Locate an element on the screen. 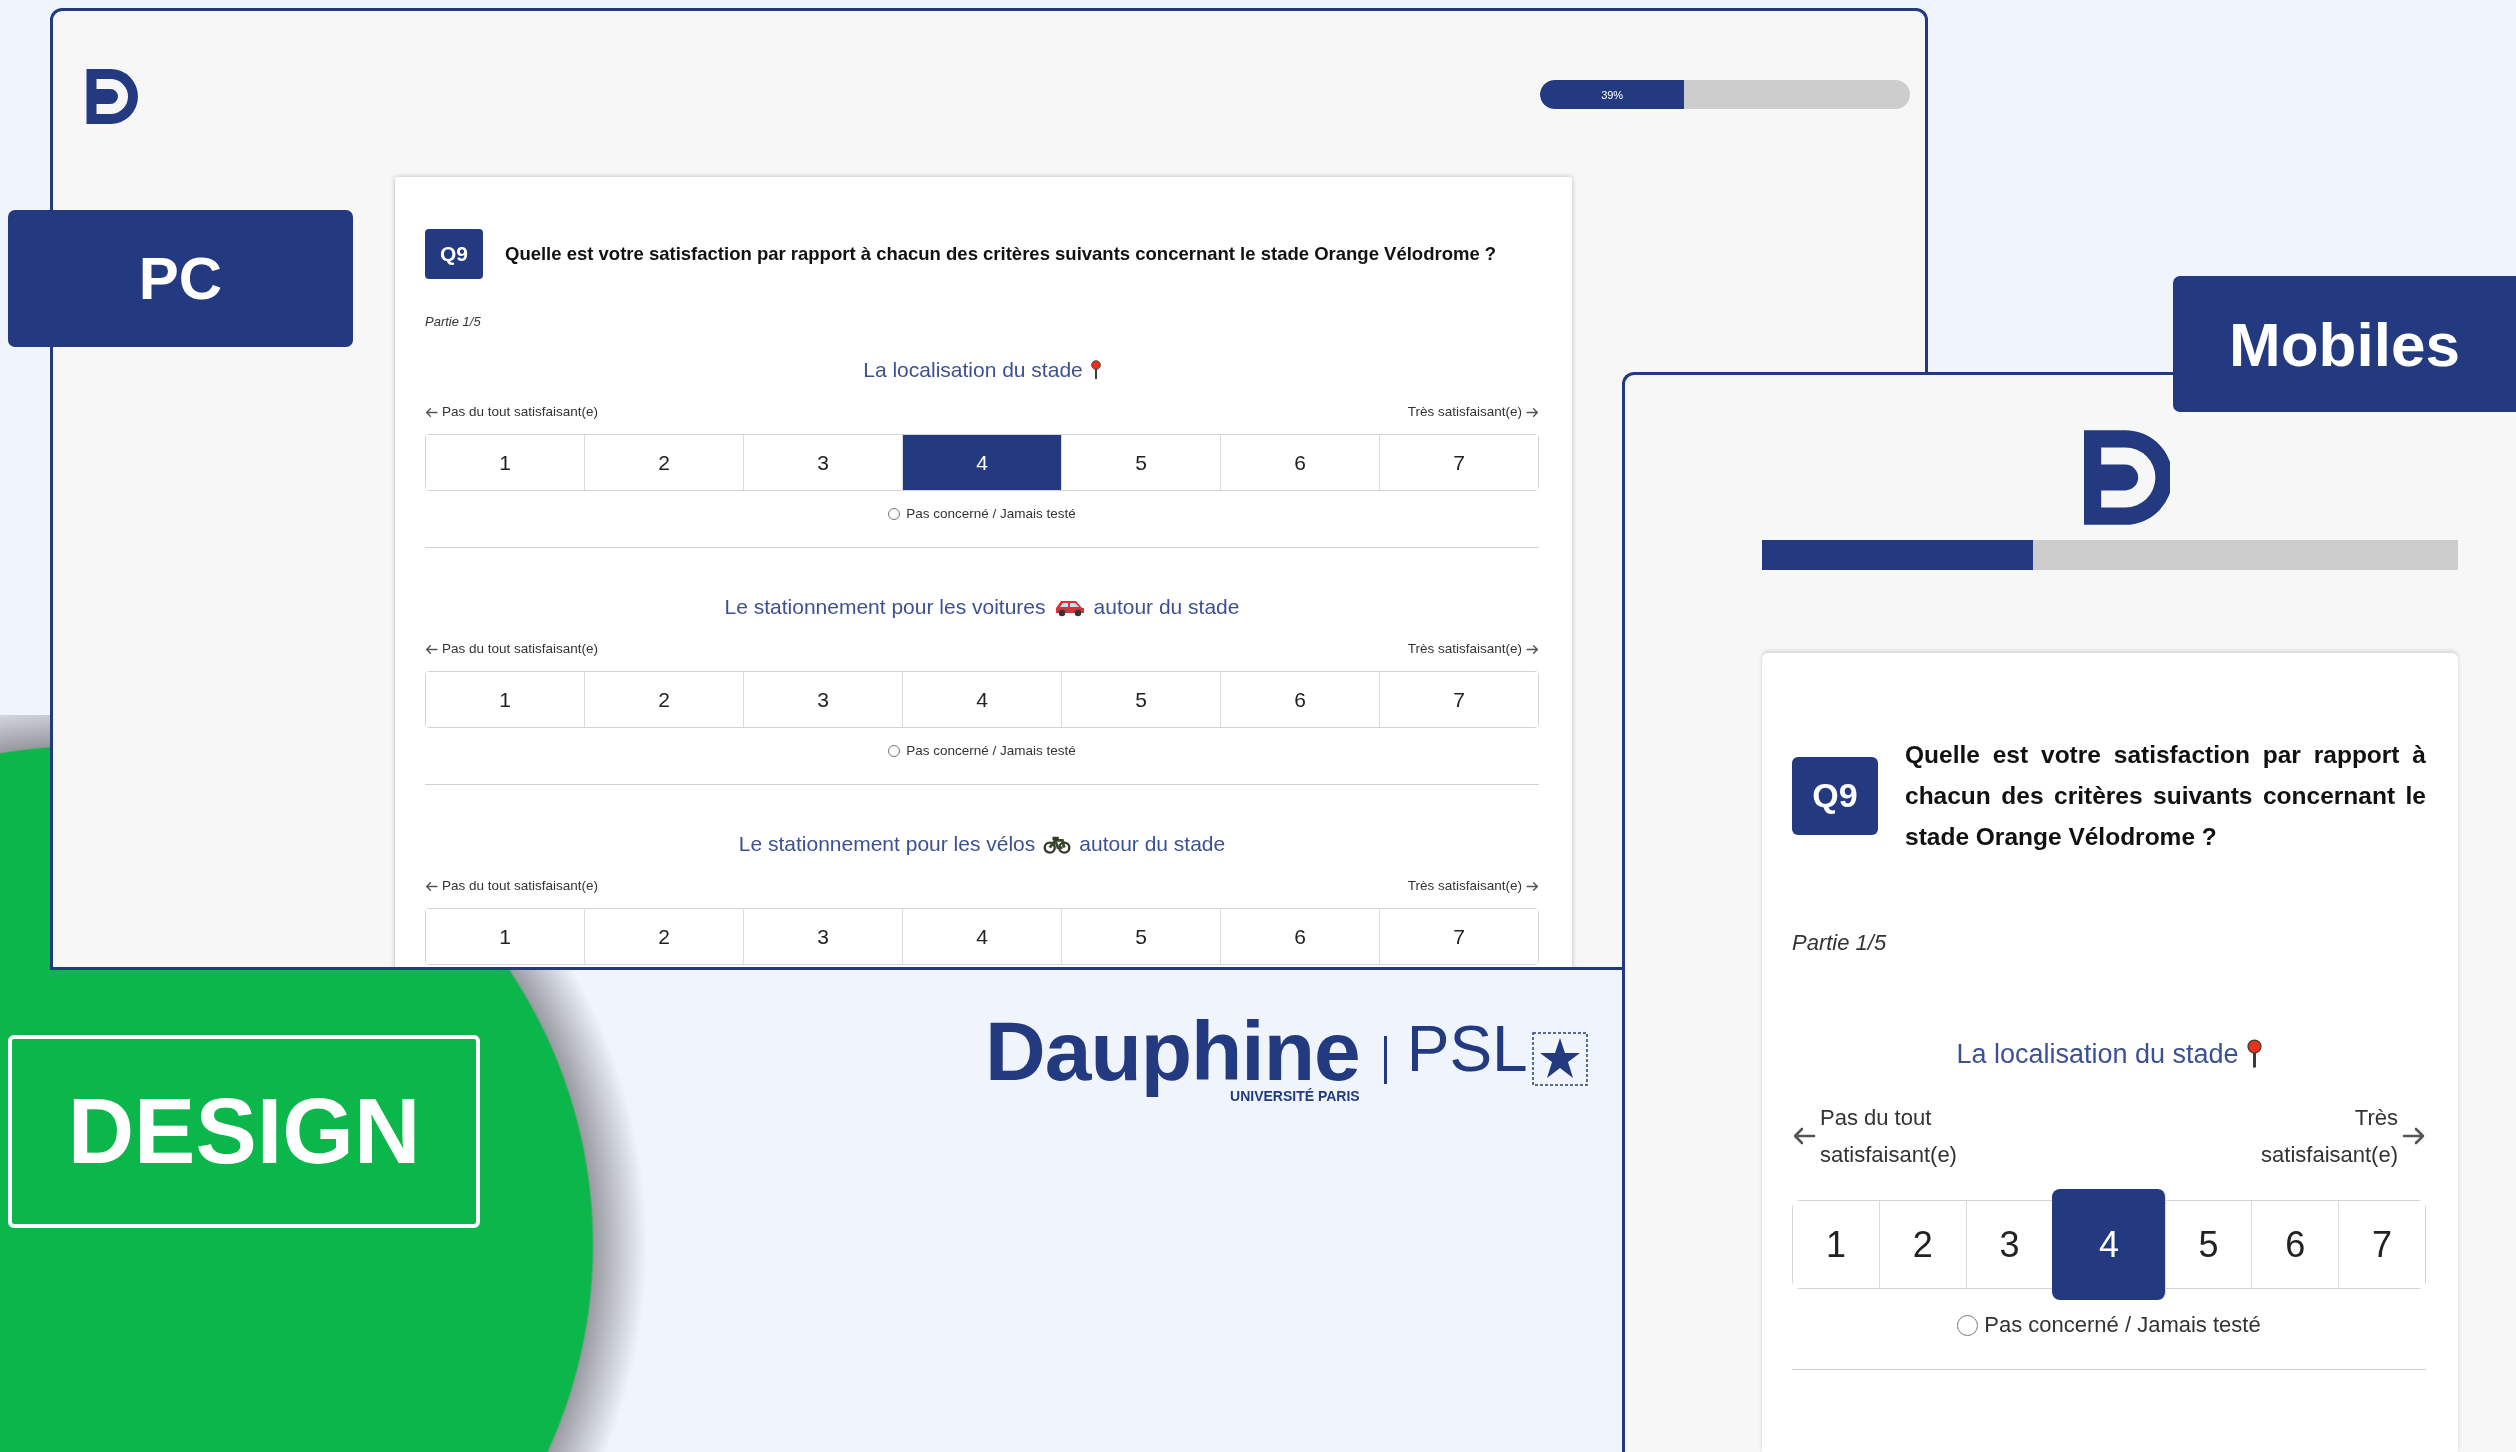 This screenshot has width=2516, height=1452. criterion-title: Le stationnement pour les vélos is located at coordinates (887, 844).